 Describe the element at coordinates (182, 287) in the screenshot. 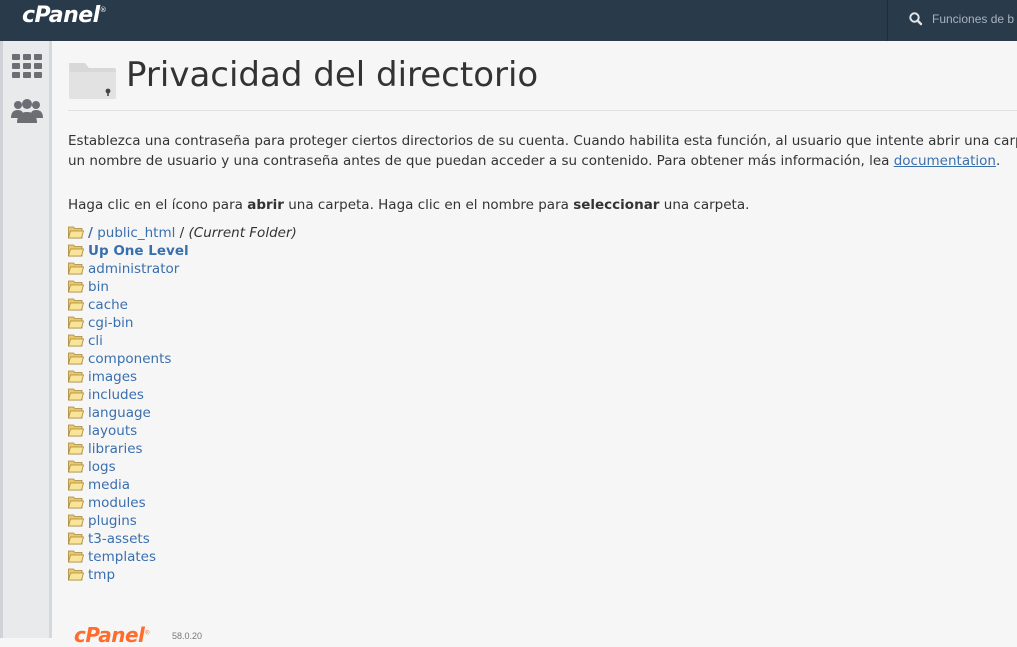

I see `folder-row: bin` at that location.